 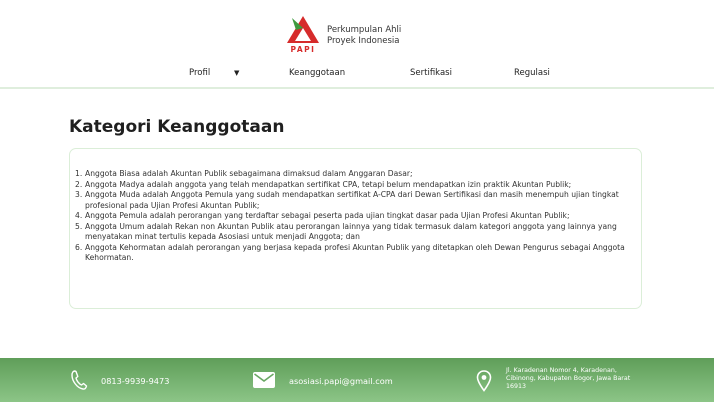 I want to click on list-item-number: 1., so click(x=79, y=173).